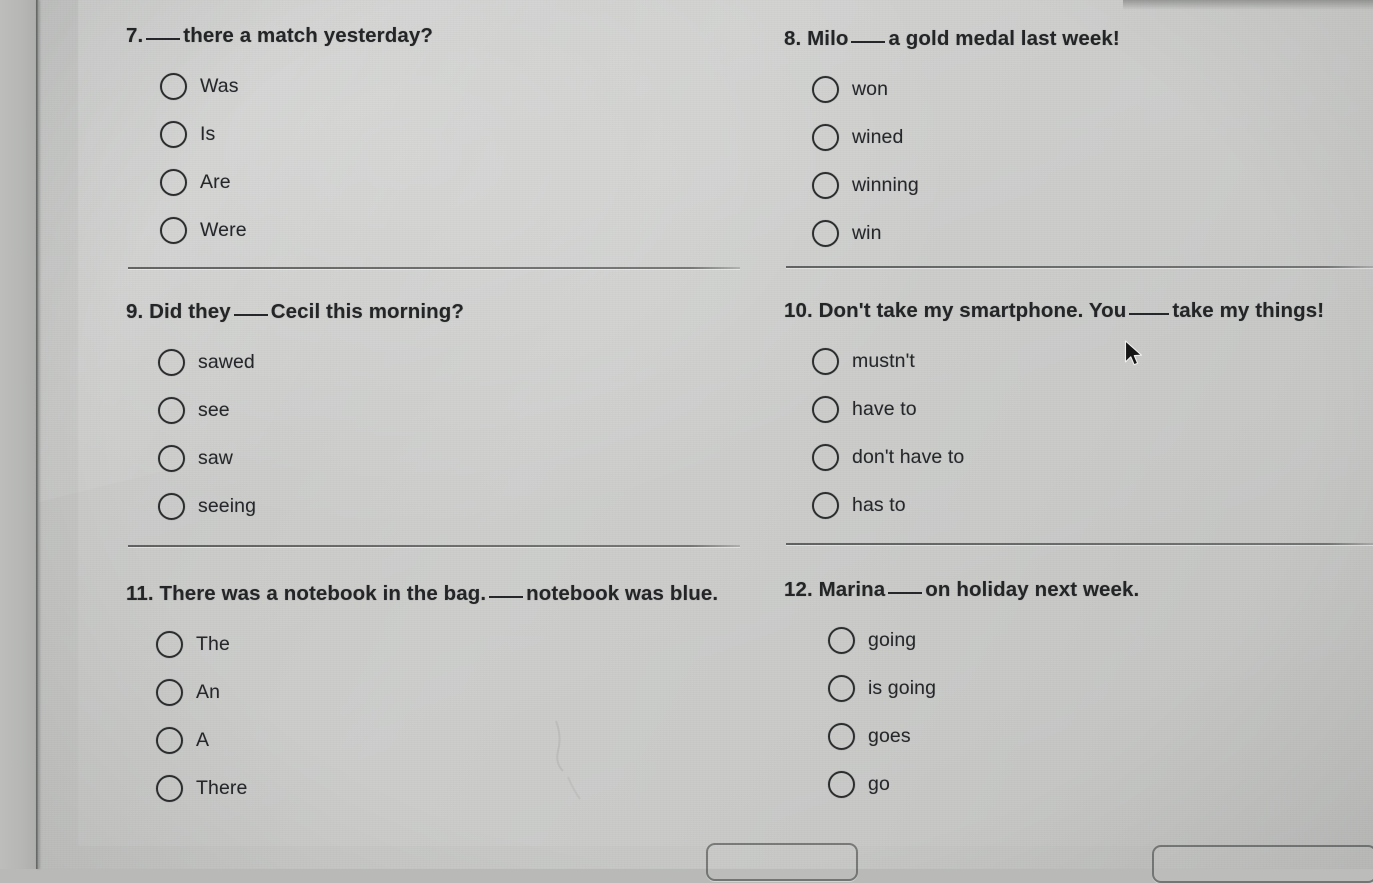  Describe the element at coordinates (1100, 641) in the screenshot. I see `option-row: going` at that location.